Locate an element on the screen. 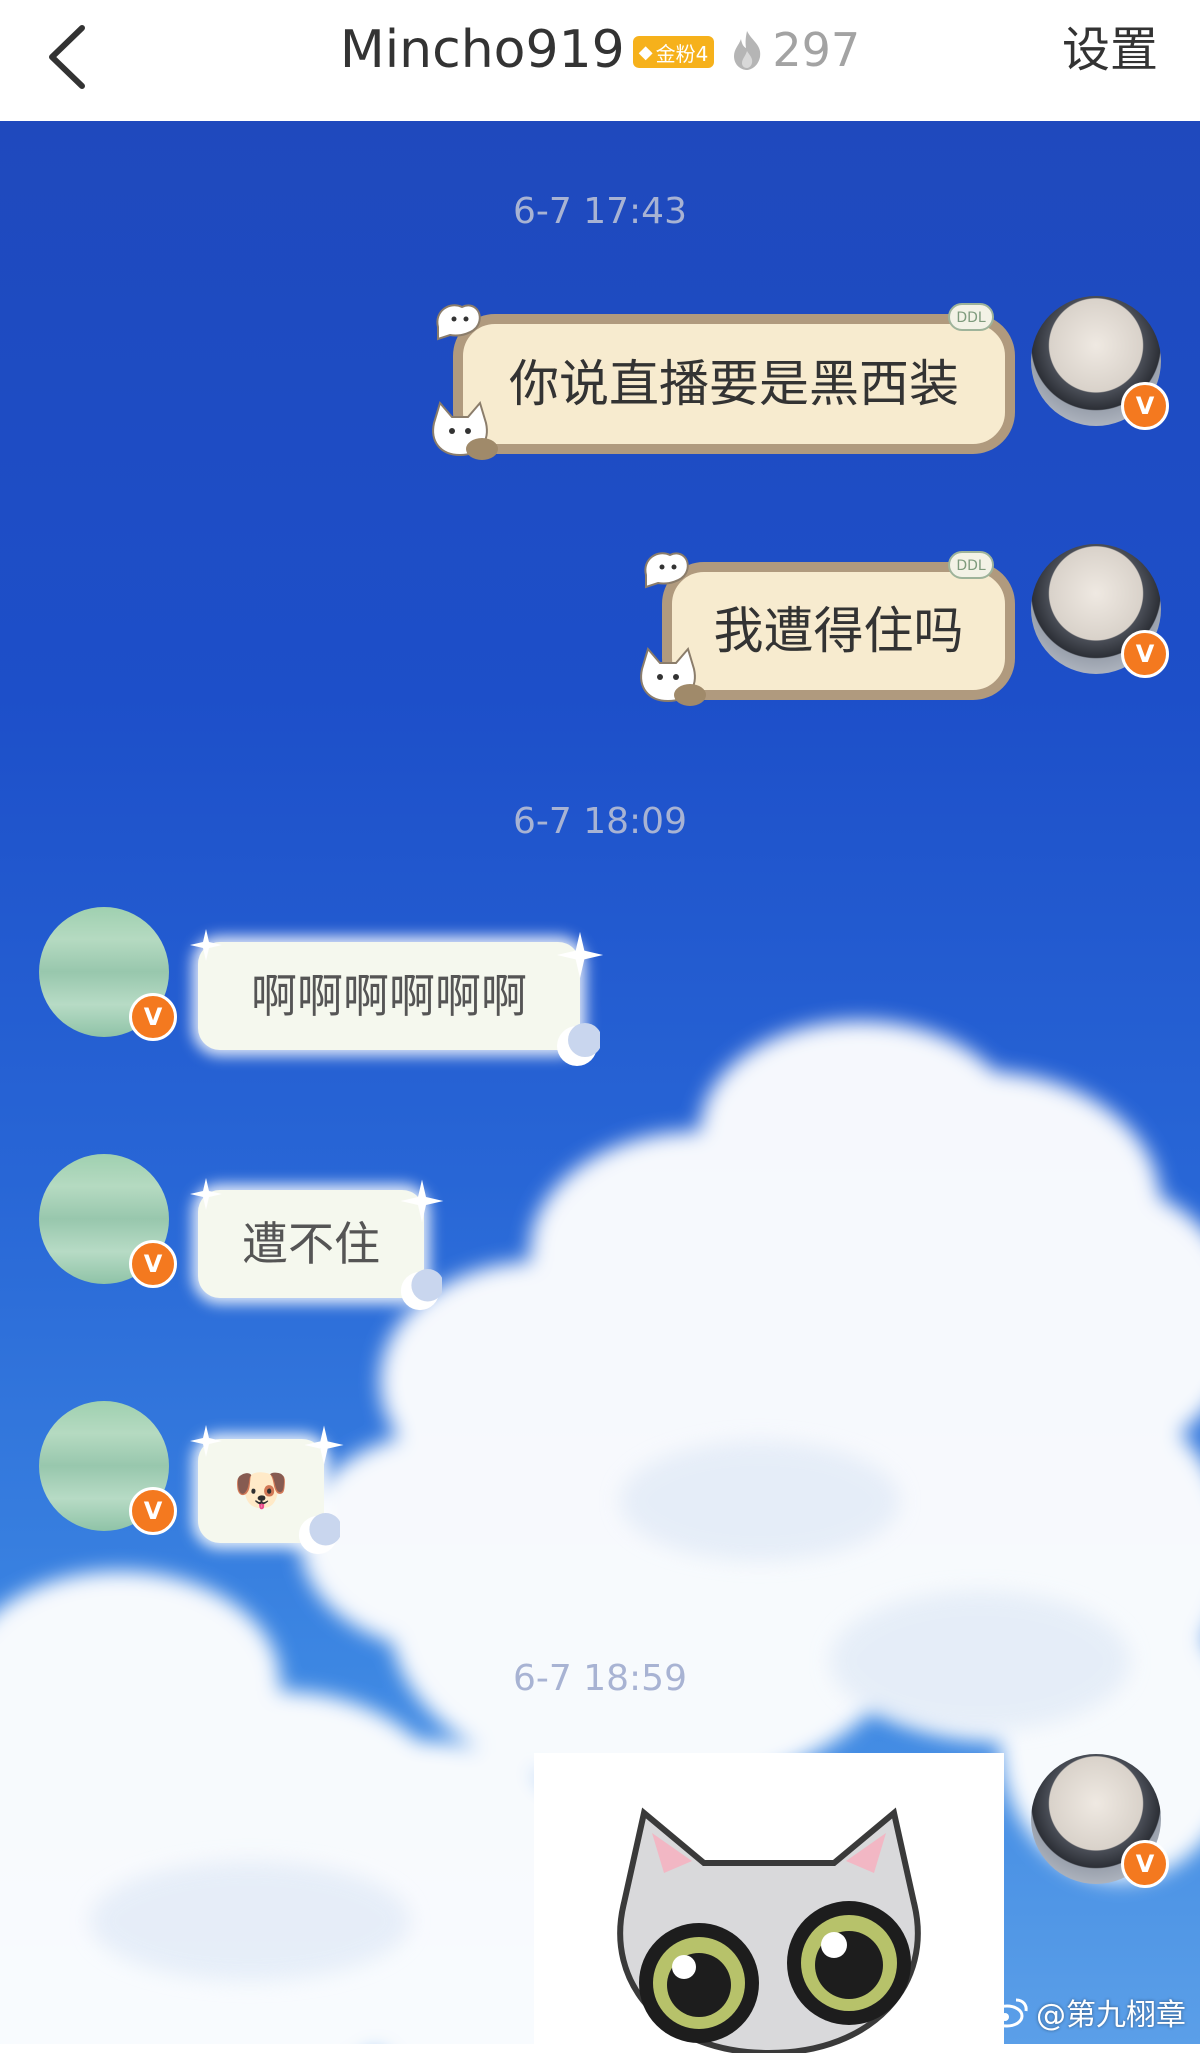 This screenshot has height=2057, width=1200. chat-title: Mincho919 is located at coordinates (482, 50).